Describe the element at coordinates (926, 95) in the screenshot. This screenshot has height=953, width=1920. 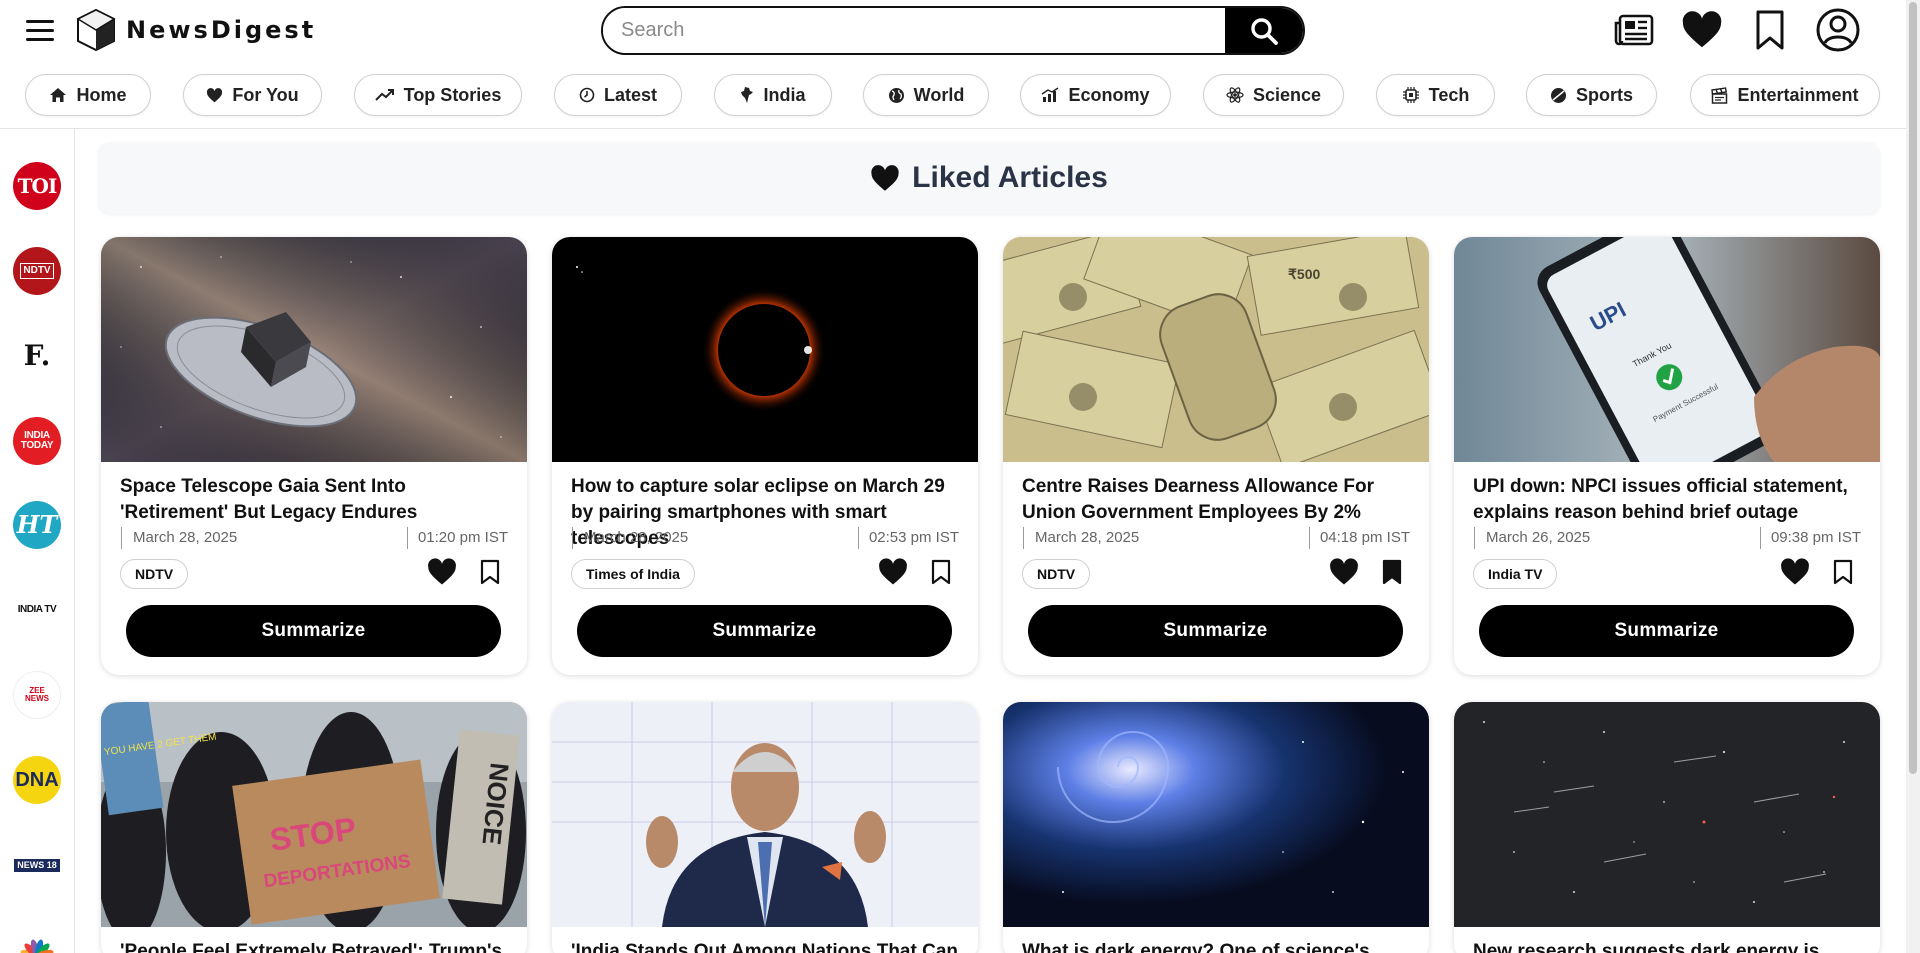
I see `category-world: World` at that location.